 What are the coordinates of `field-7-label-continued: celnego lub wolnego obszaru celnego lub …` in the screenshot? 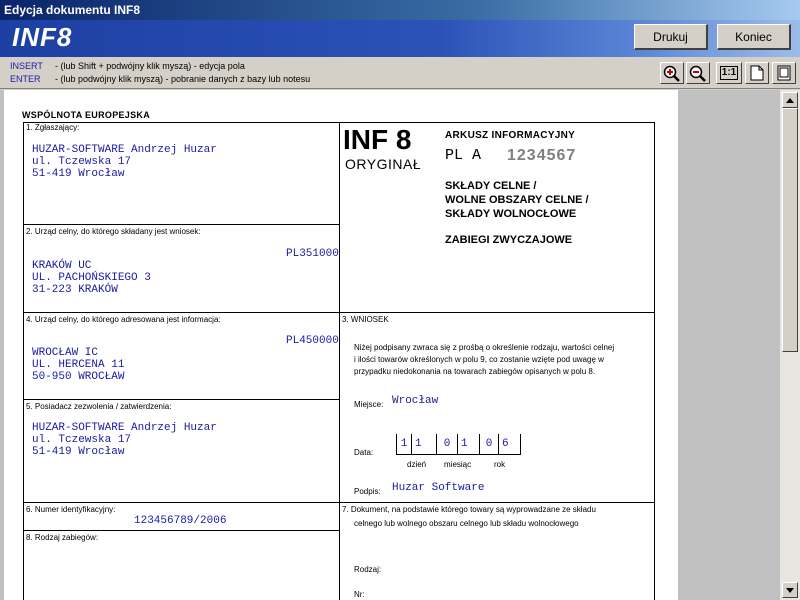 It's located at (466, 523).